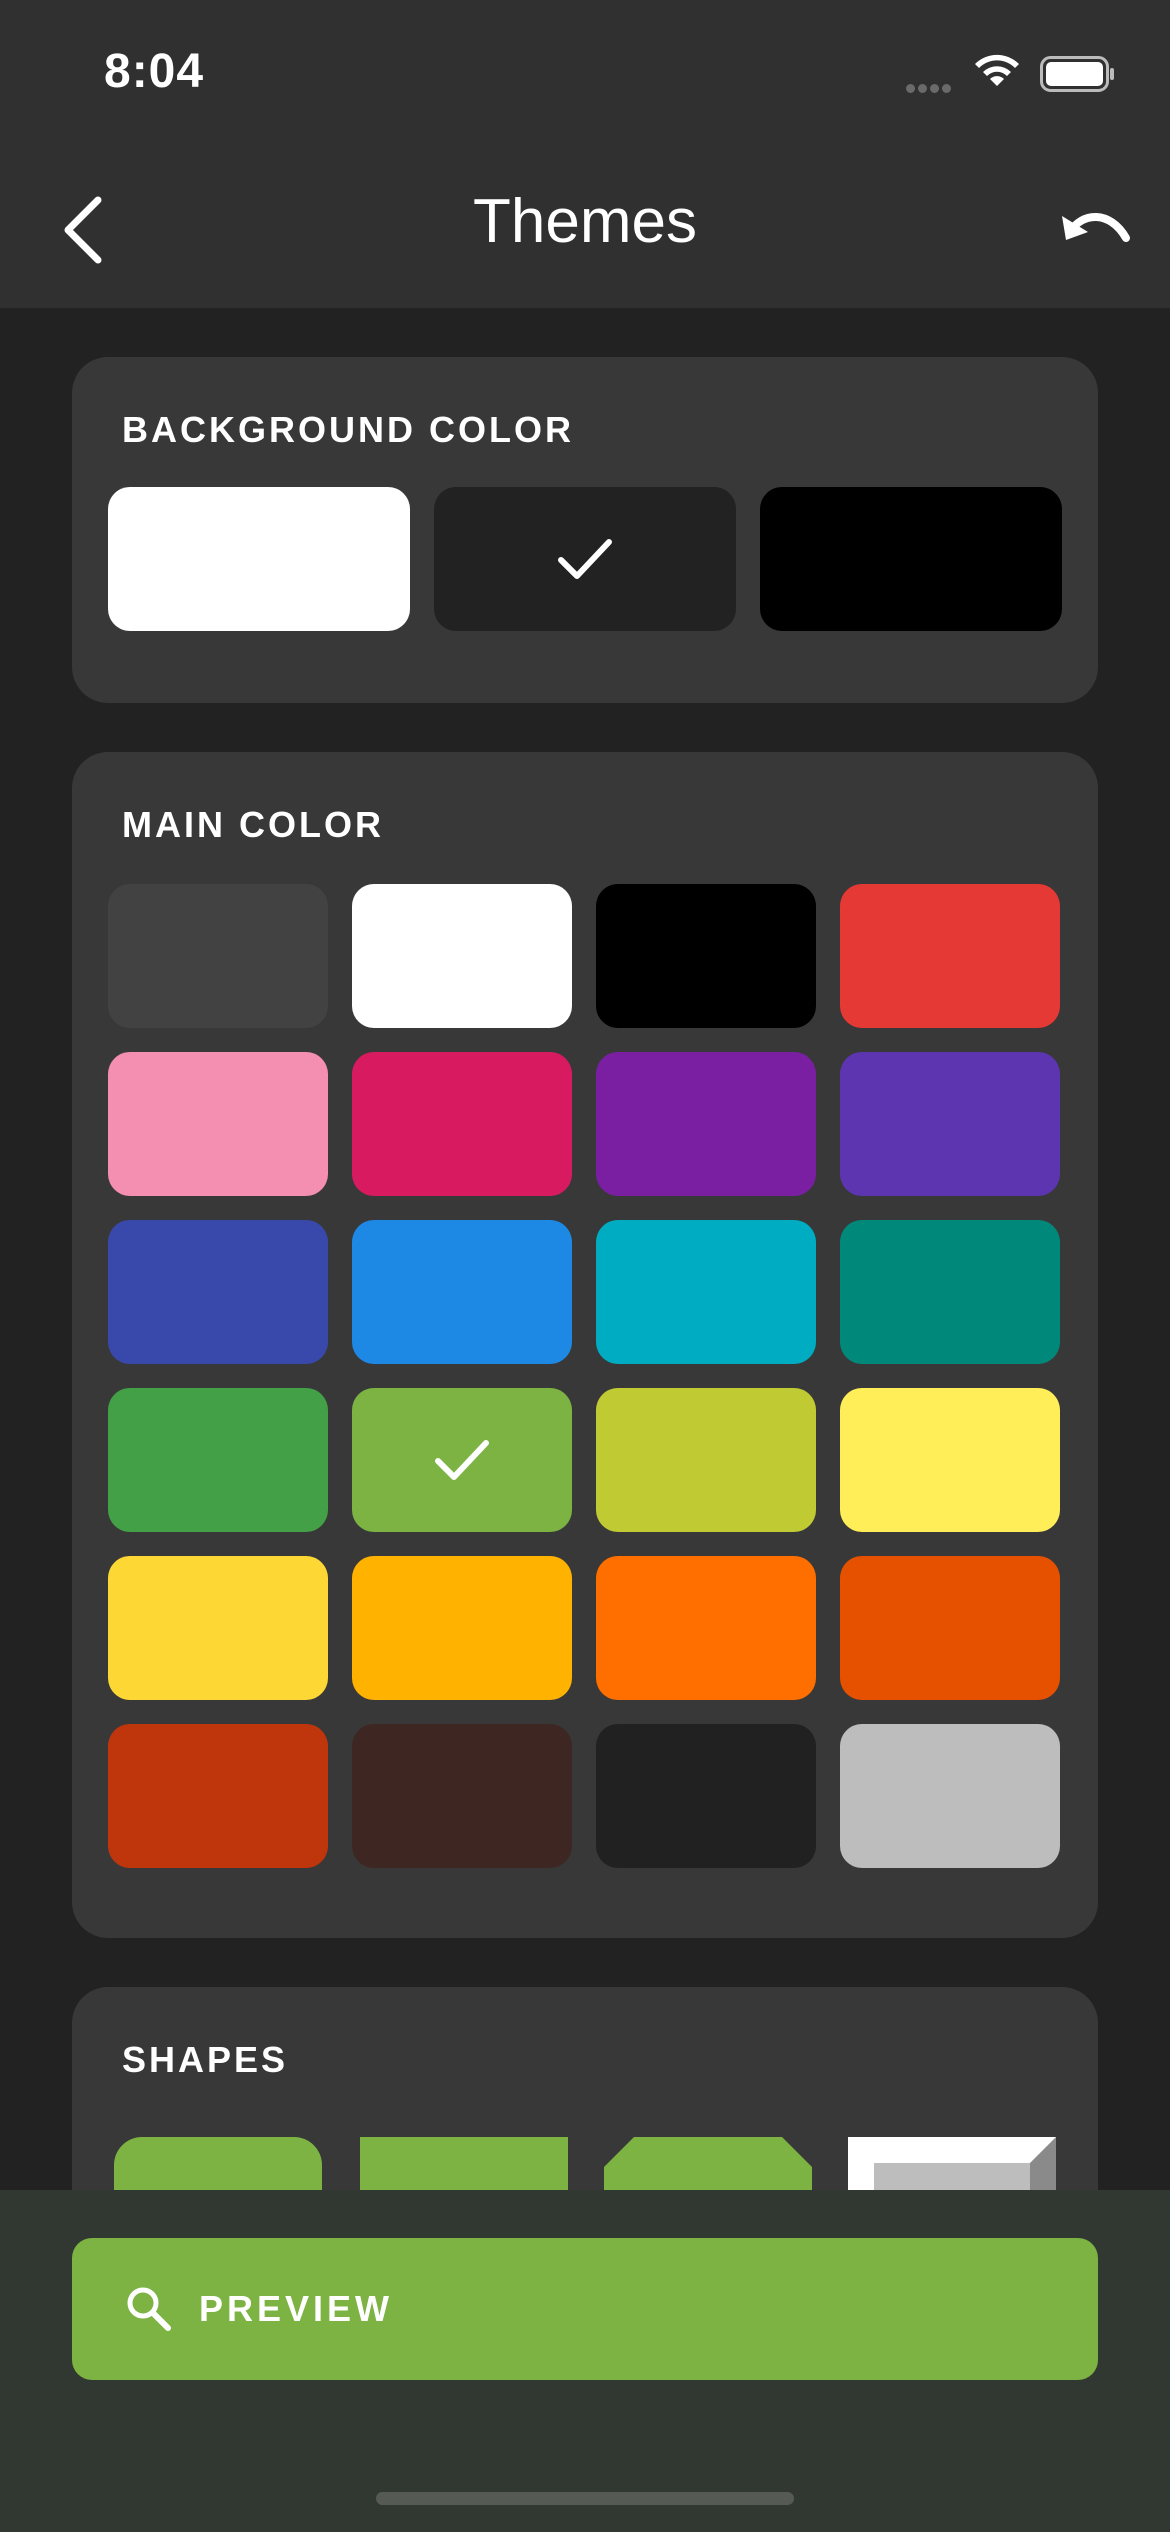  I want to click on status-time: 8:04, so click(154, 71).